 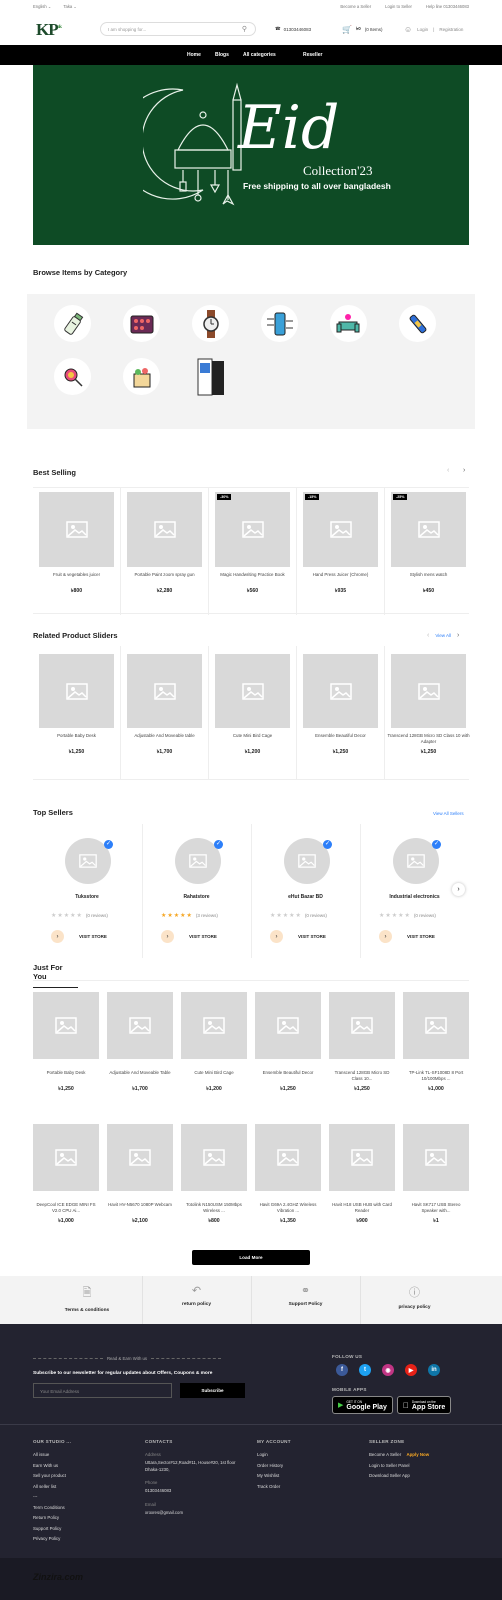 I want to click on instagram-icon: ◉, so click(x=388, y=1370).